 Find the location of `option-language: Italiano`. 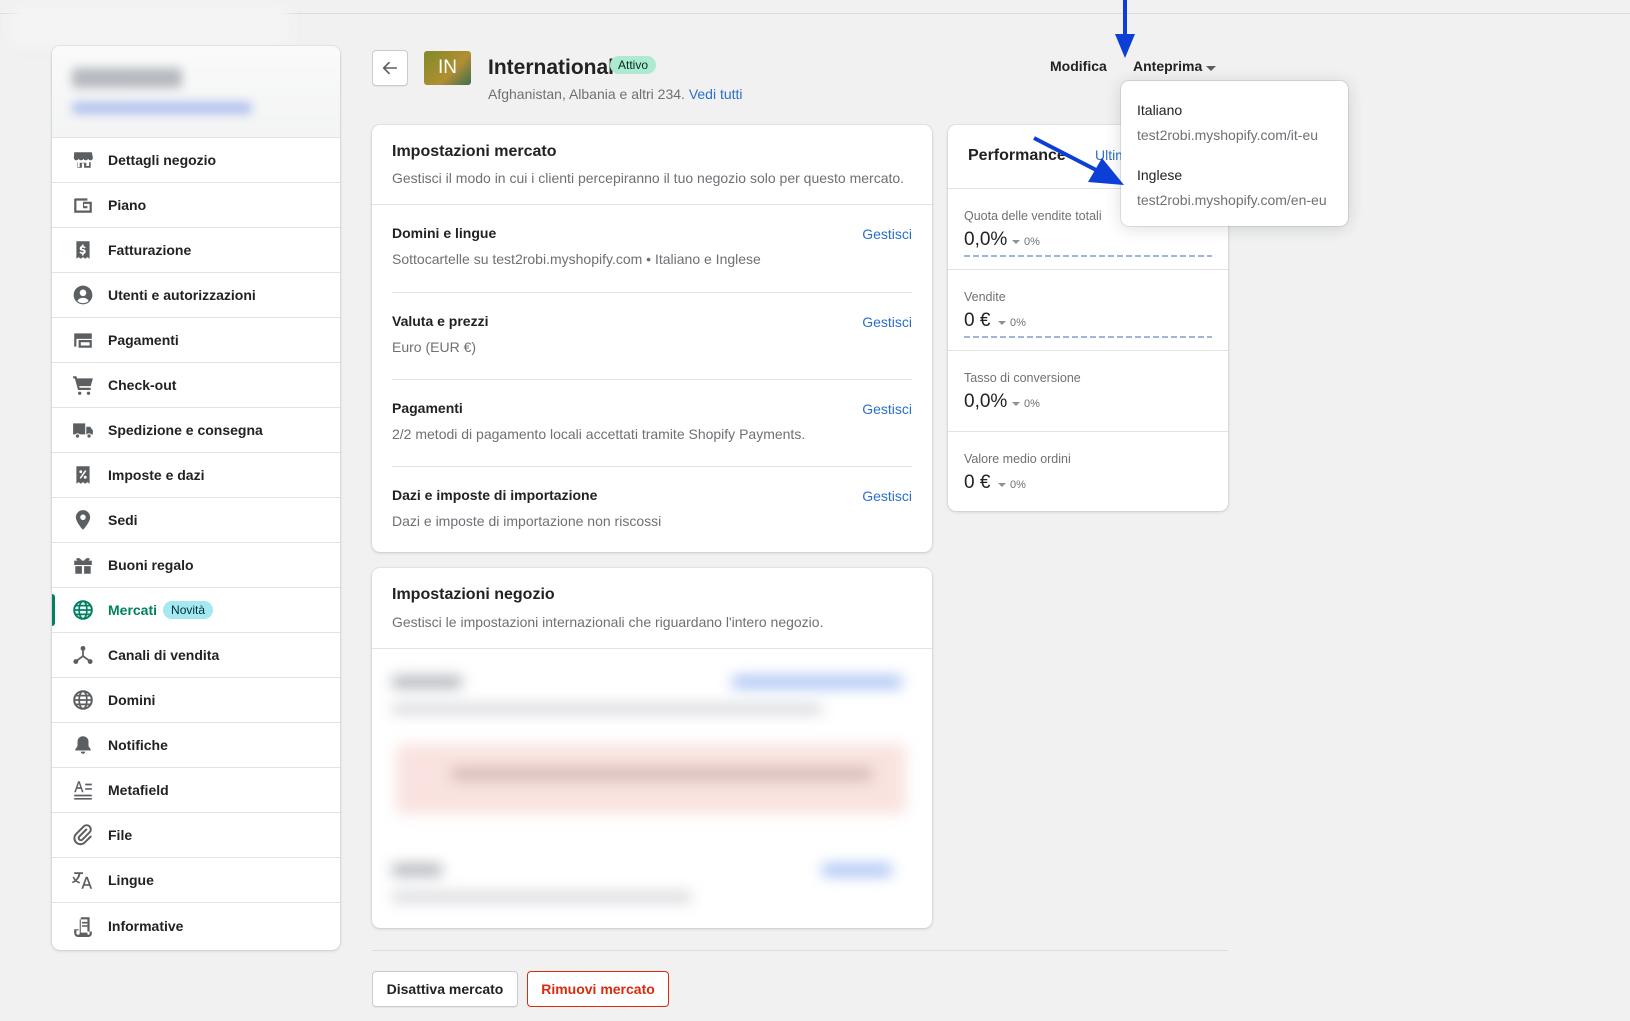

option-language: Italiano is located at coordinates (1160, 110).